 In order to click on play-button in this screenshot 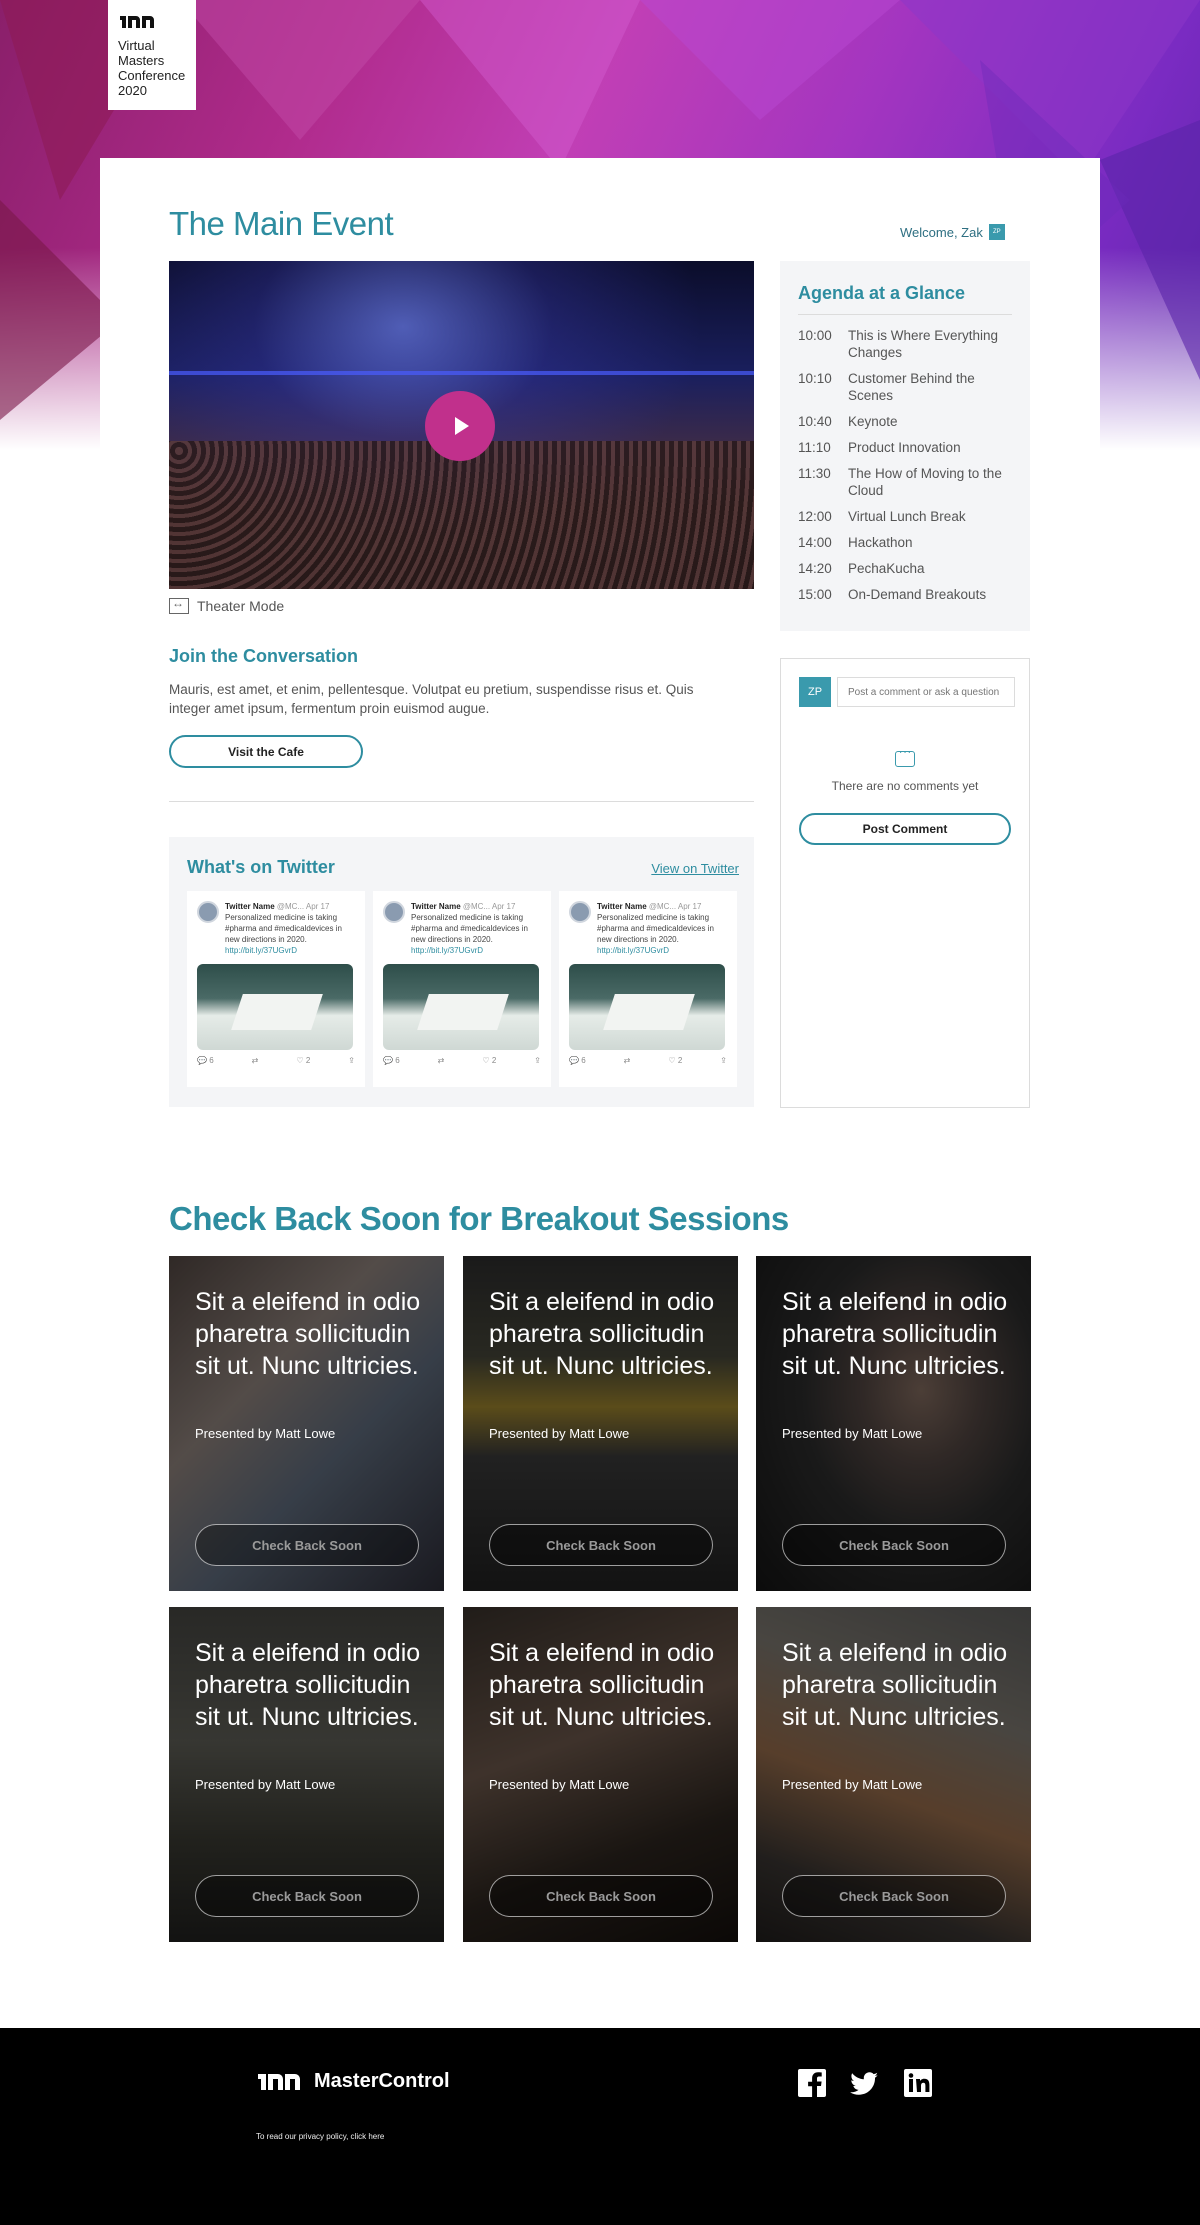, I will do `click(460, 426)`.